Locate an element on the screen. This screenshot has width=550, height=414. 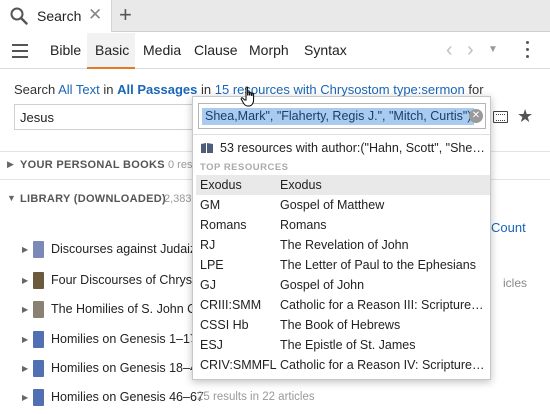
tab-bible: Bible is located at coordinates (65, 50).